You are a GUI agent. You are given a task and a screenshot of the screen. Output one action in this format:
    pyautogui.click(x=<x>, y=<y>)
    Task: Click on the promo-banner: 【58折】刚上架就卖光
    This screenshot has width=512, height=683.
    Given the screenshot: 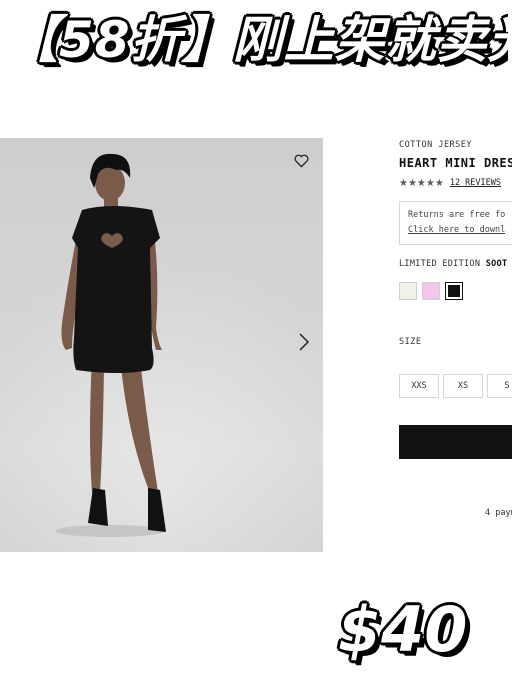 What is the action you would take?
    pyautogui.click(x=256, y=40)
    